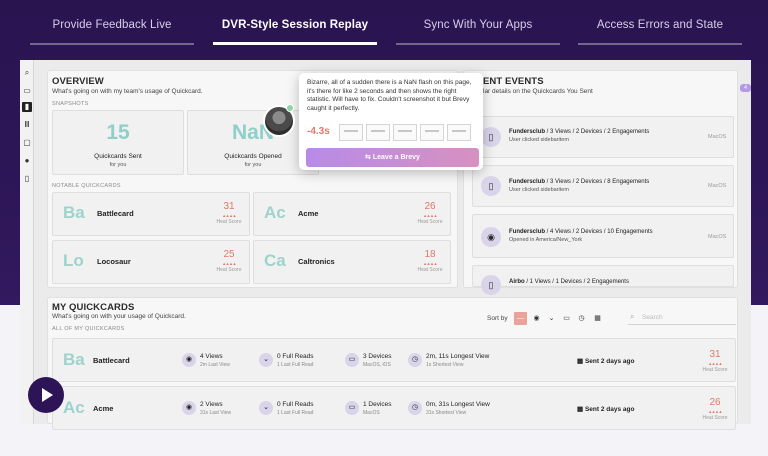 The height and width of the screenshot is (456, 768). I want to click on devices-value: 1 Devices, so click(377, 404).